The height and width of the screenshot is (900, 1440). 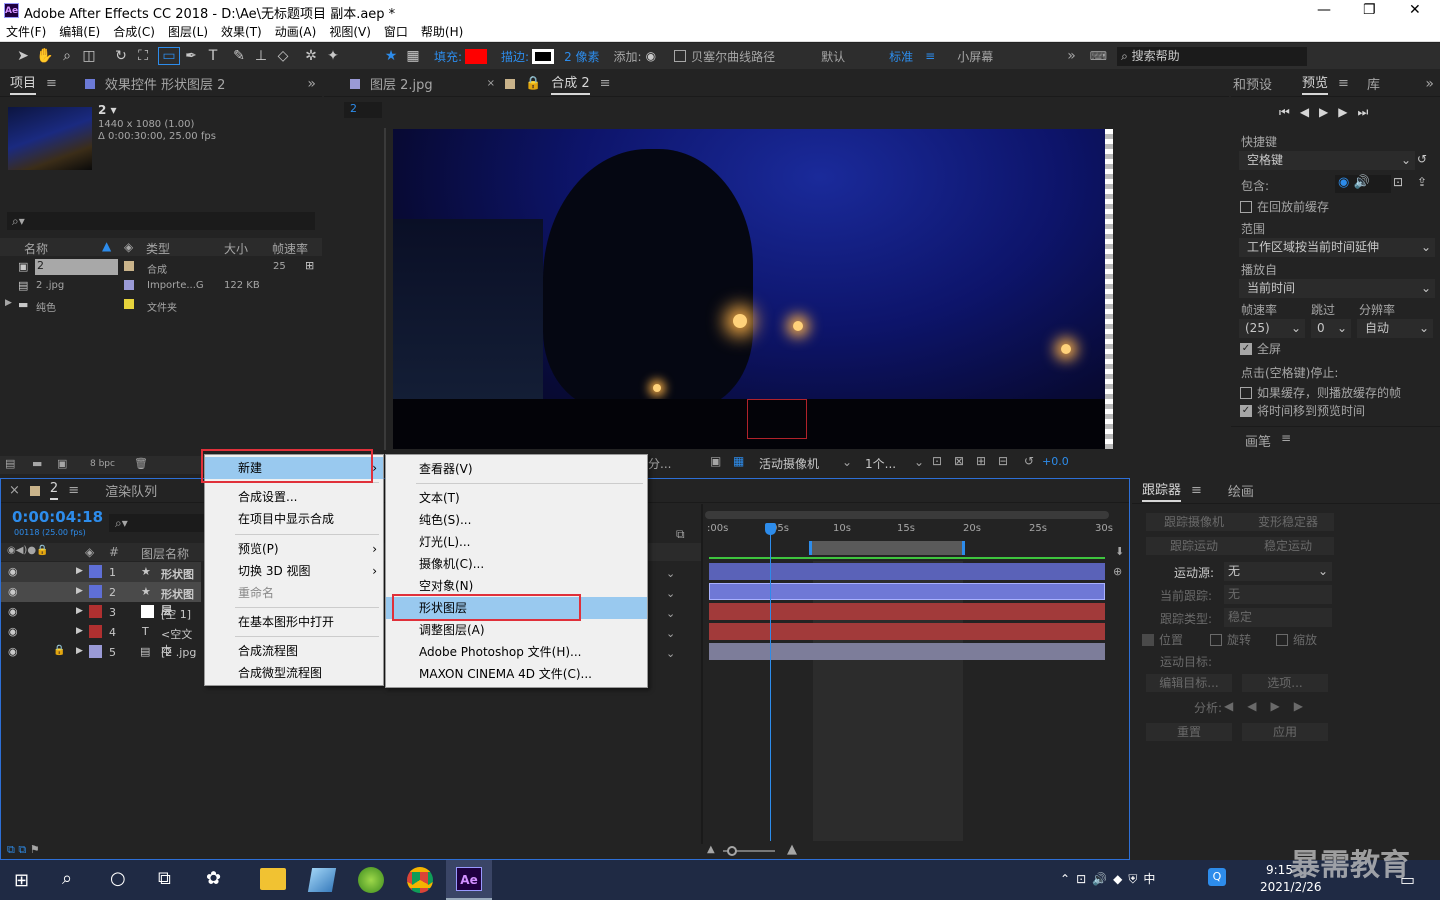 What do you see at coordinates (131, 490) in the screenshot?
I see `tab-render-queue: 渲染队列` at bounding box center [131, 490].